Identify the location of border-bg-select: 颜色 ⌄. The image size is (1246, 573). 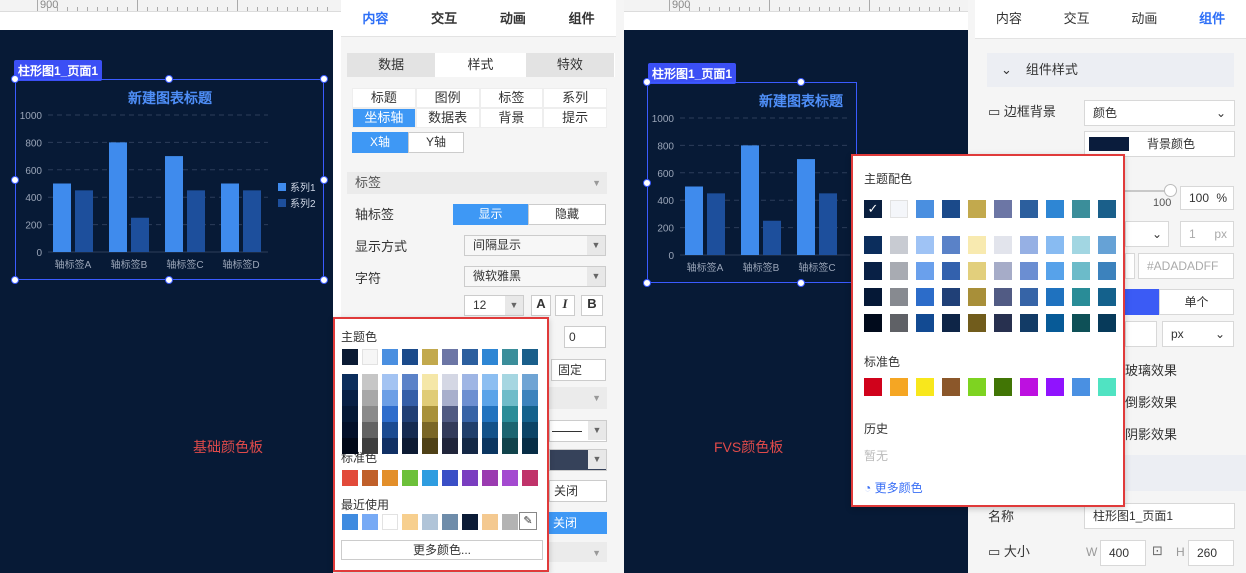
(1159, 113).